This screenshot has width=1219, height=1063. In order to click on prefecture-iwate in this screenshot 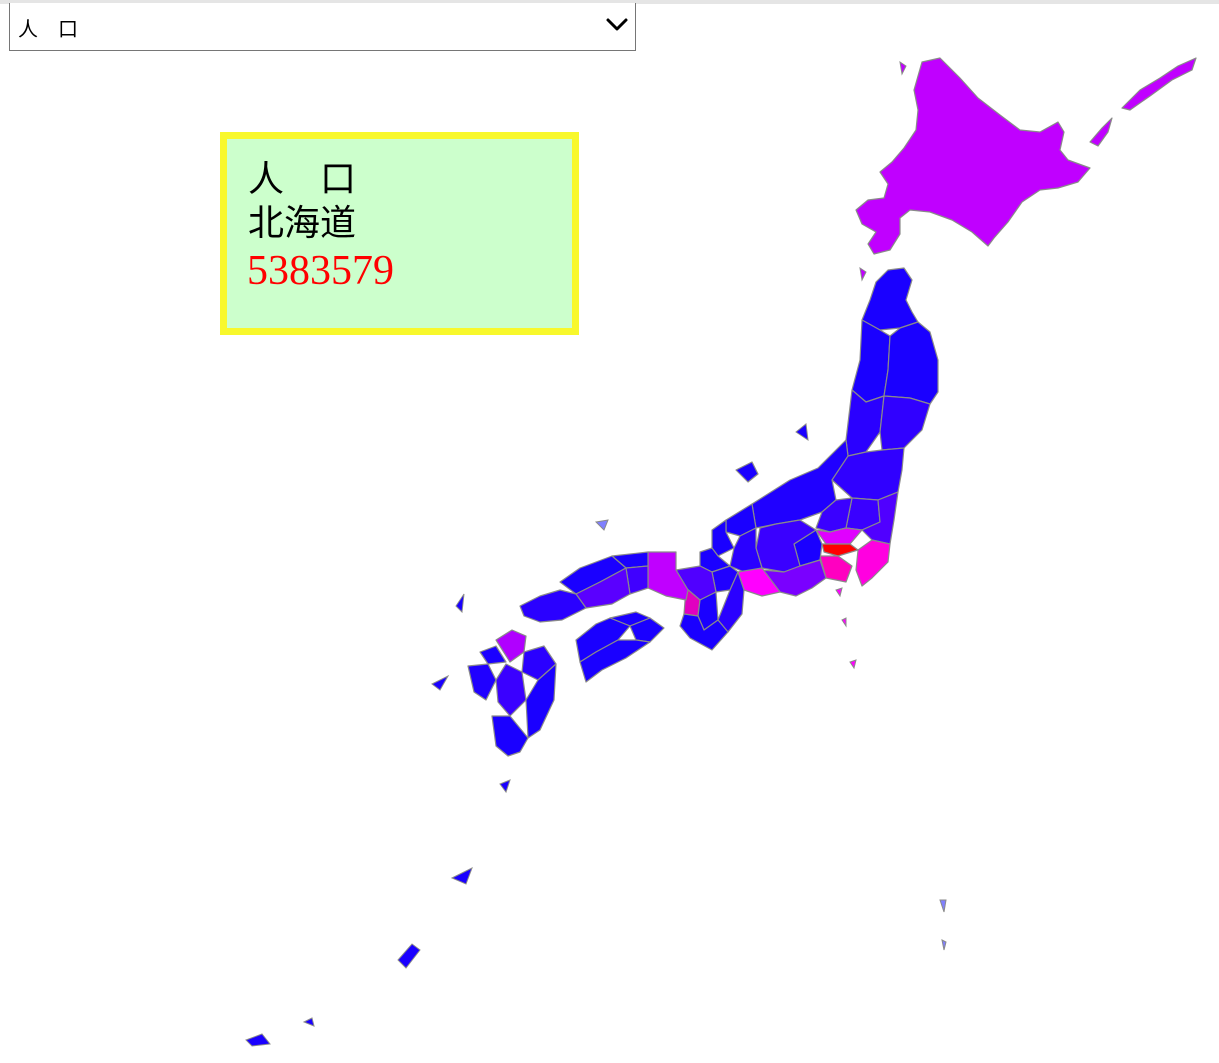, I will do `click(911, 363)`.